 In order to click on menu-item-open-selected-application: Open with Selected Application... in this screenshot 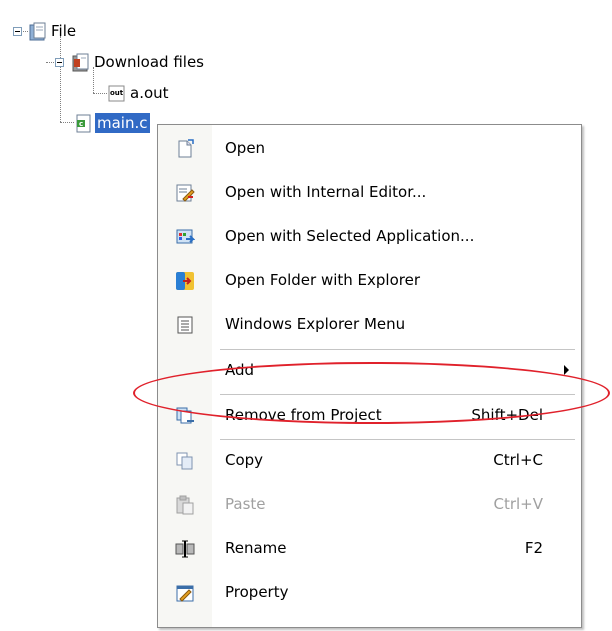, I will do `click(369, 237)`.